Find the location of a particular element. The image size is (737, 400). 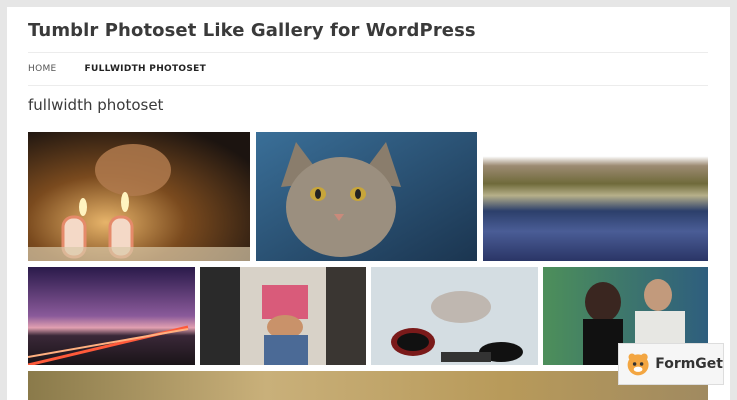

photo-highway-night is located at coordinates (111, 316).